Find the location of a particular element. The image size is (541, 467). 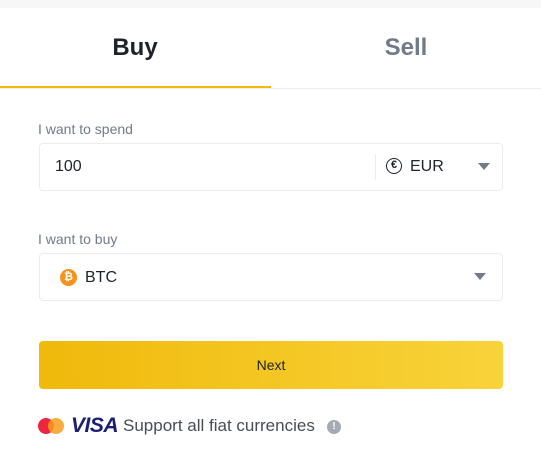

bitcoin-icon: ₿ is located at coordinates (68, 277).